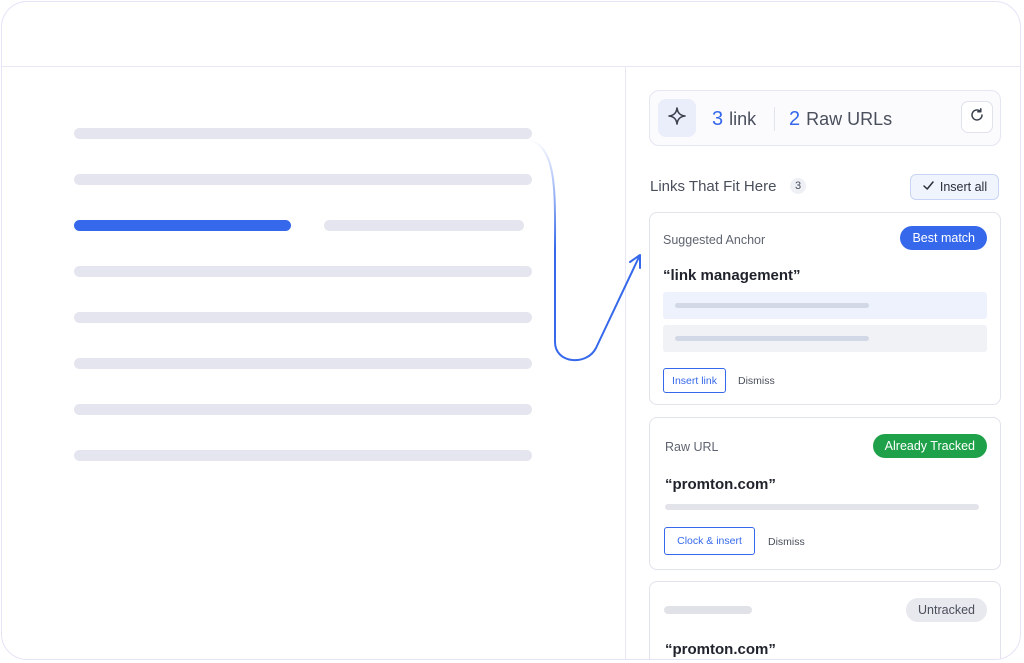  What do you see at coordinates (795, 119) in the screenshot?
I see `raw-url-count: 2` at bounding box center [795, 119].